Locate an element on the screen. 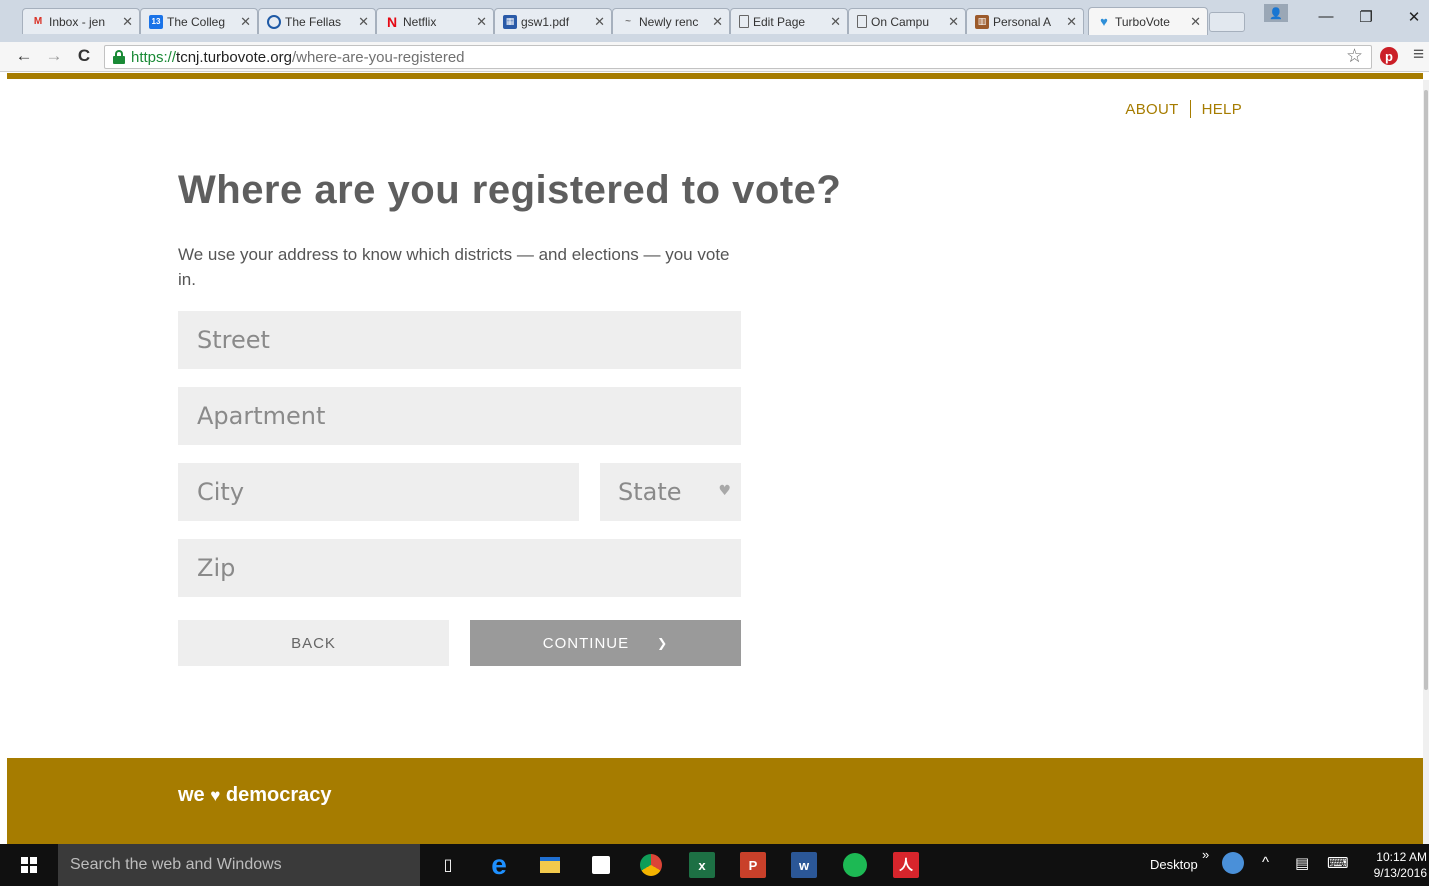 Image resolution: width=1429 pixels, height=886 pixels. footer: we ♥ democracy is located at coordinates (715, 801).